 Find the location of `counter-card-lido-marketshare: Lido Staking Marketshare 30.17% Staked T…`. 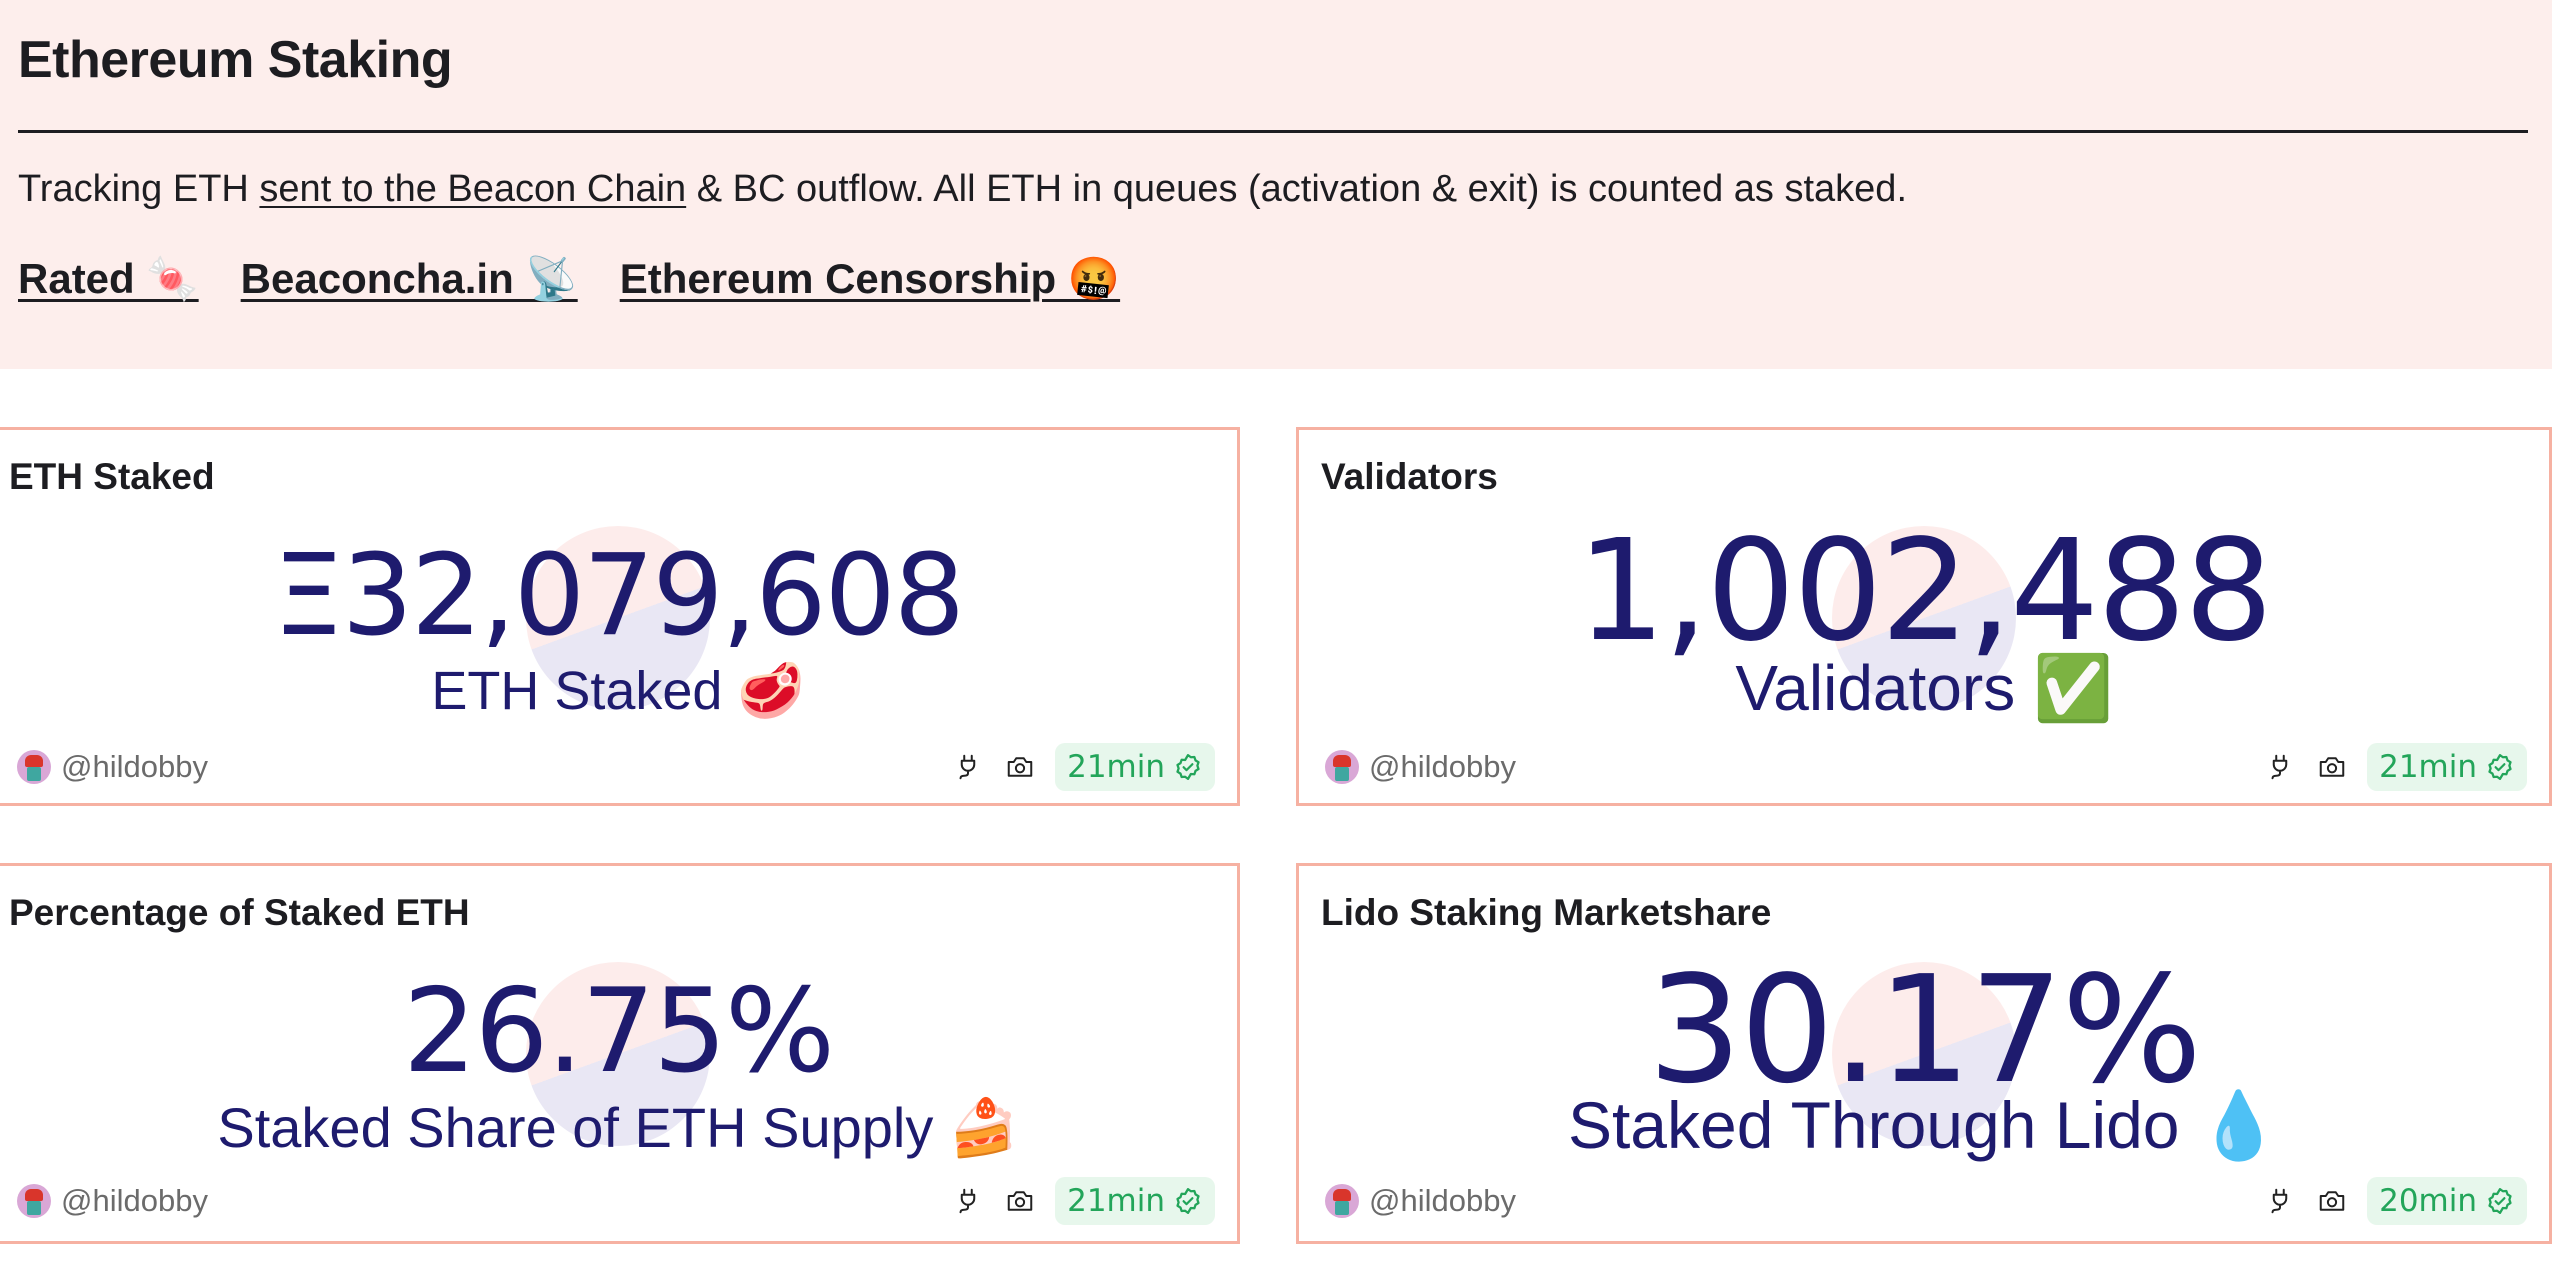

counter-card-lido-marketshare: Lido Staking Marketshare 30.17% Staked T… is located at coordinates (1924, 1053).